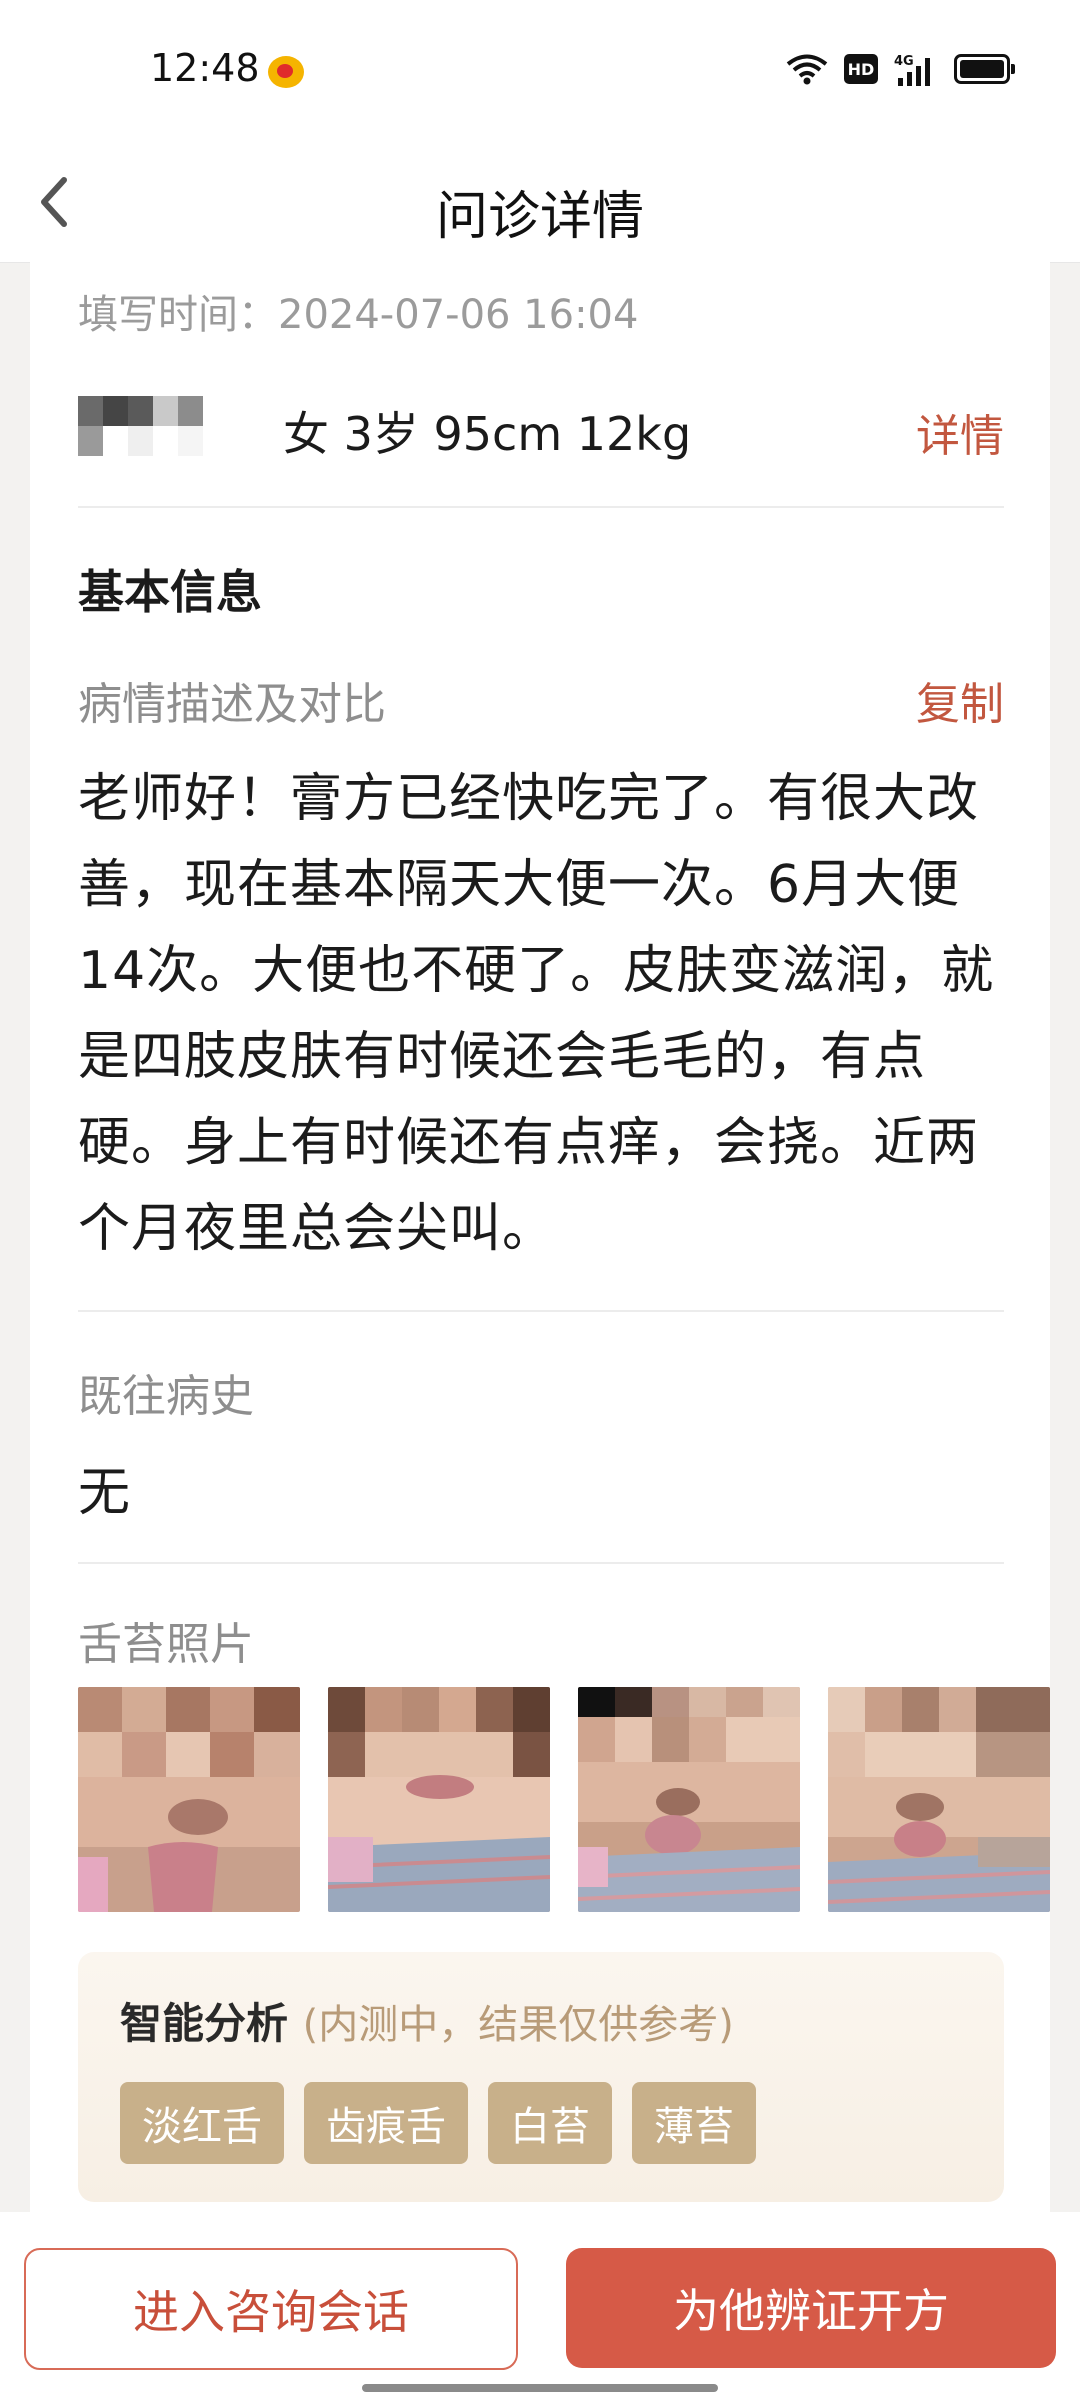  I want to click on tongue-photo-list, so click(564, 1799).